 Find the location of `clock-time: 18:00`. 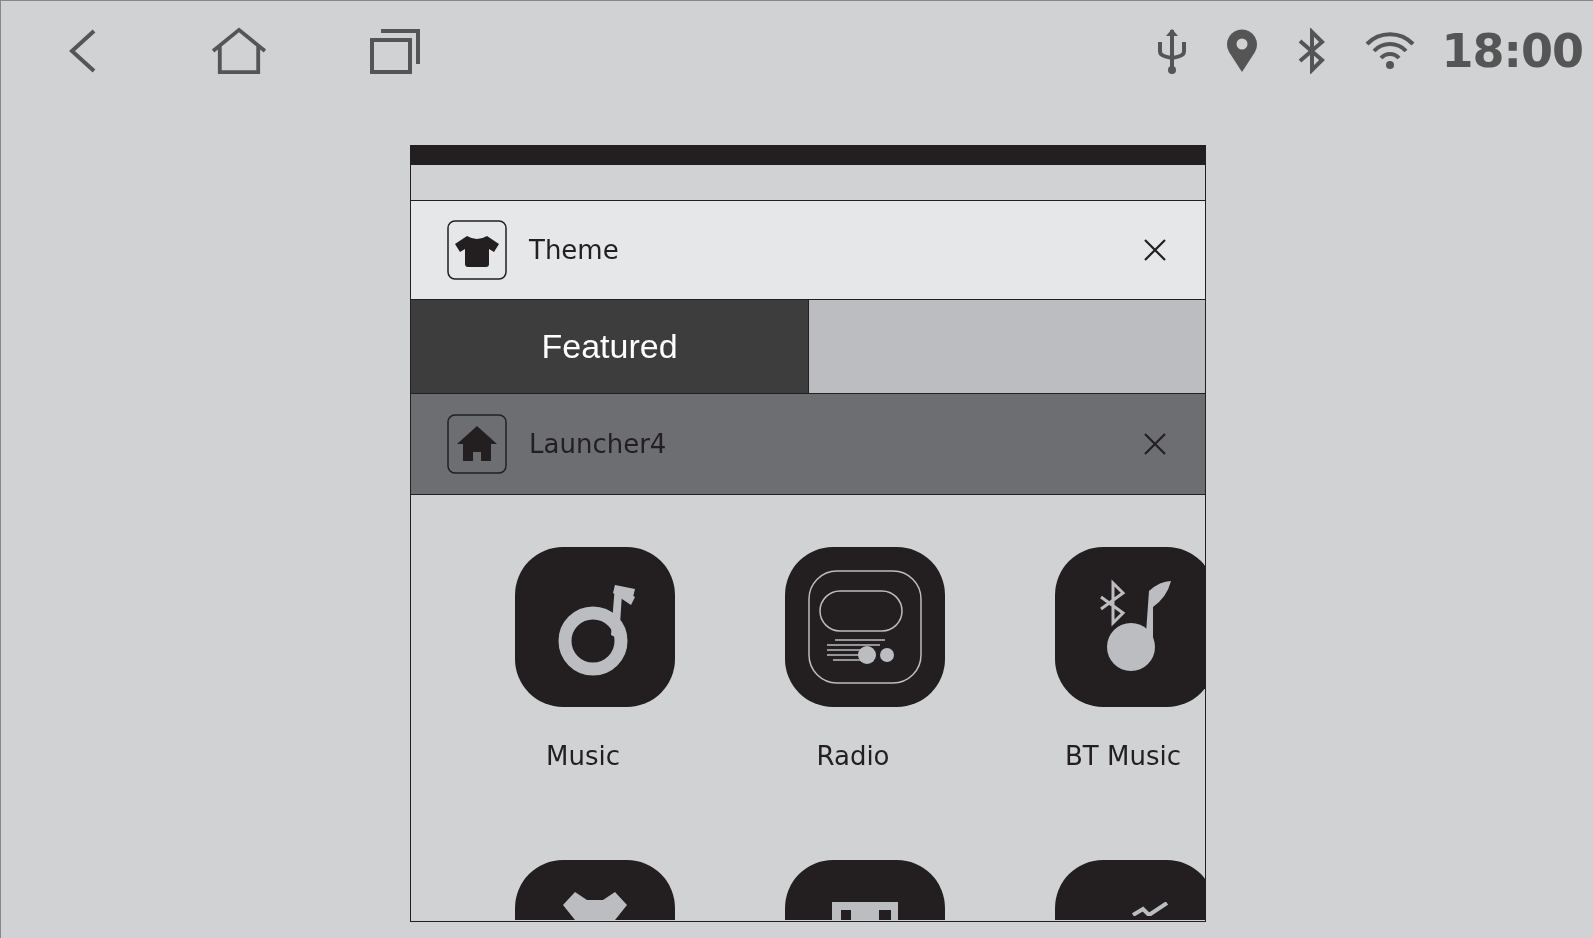

clock-time: 18:00 is located at coordinates (1512, 51).